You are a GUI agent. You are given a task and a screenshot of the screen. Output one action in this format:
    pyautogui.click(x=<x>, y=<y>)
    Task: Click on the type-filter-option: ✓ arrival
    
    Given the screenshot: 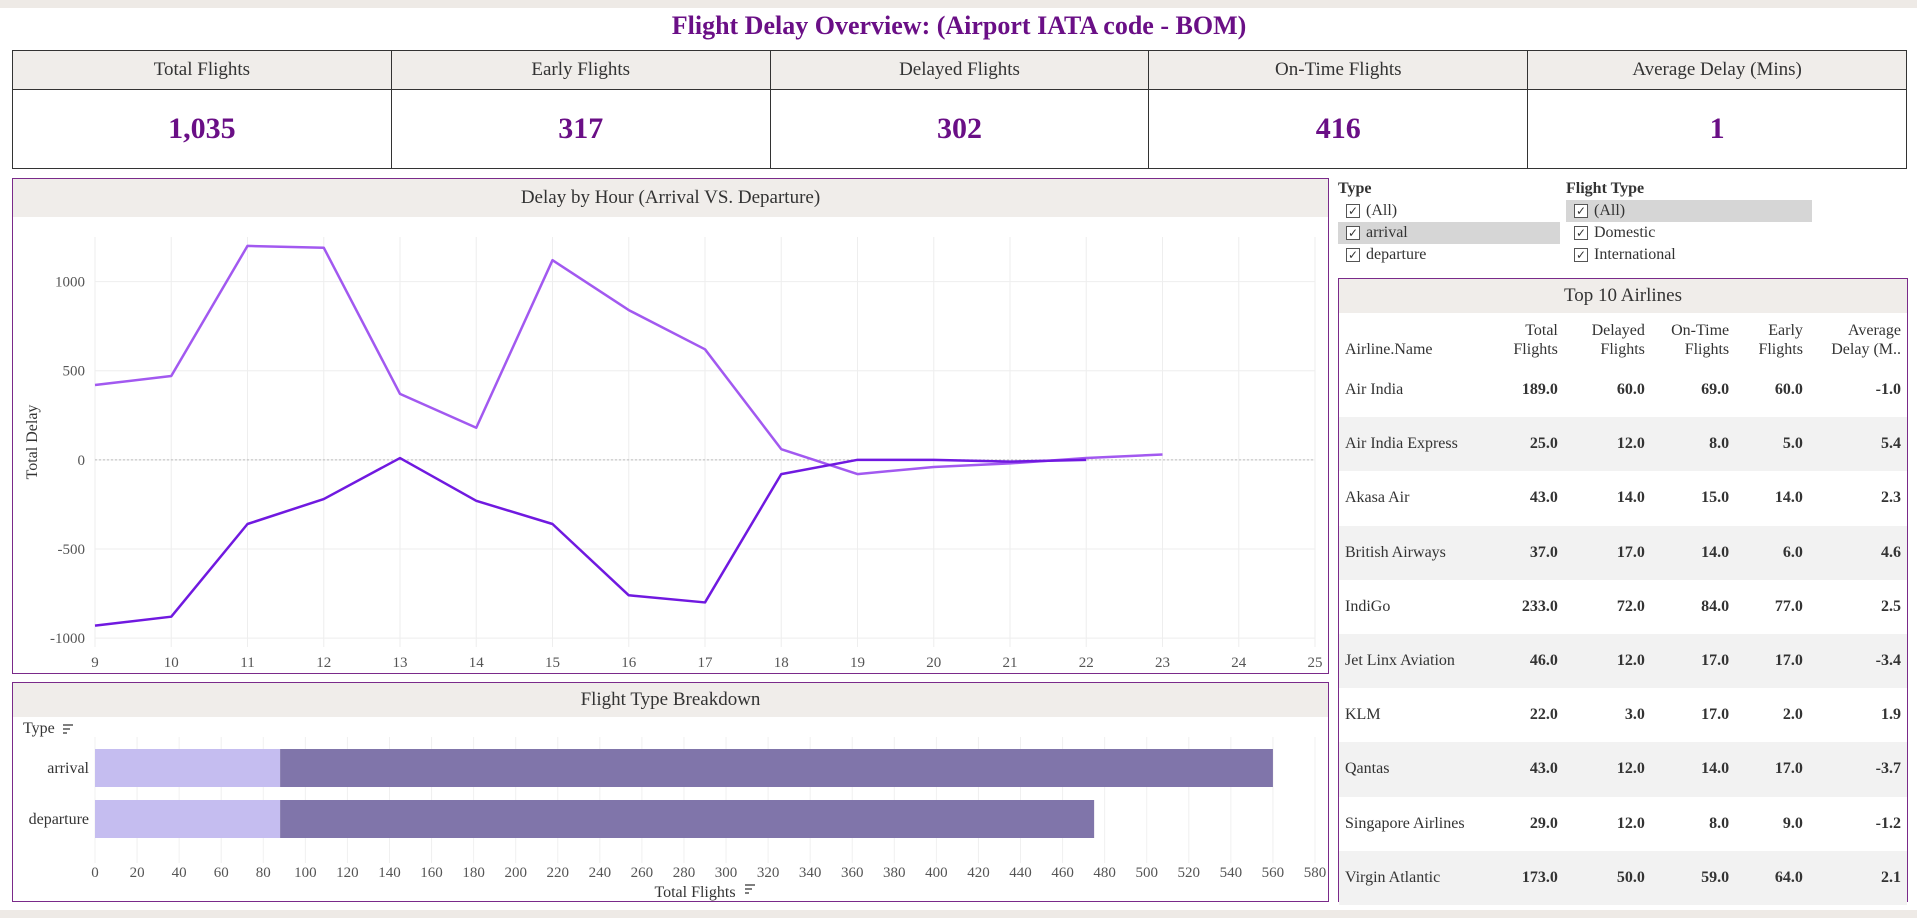 What is the action you would take?
    pyautogui.click(x=1449, y=233)
    